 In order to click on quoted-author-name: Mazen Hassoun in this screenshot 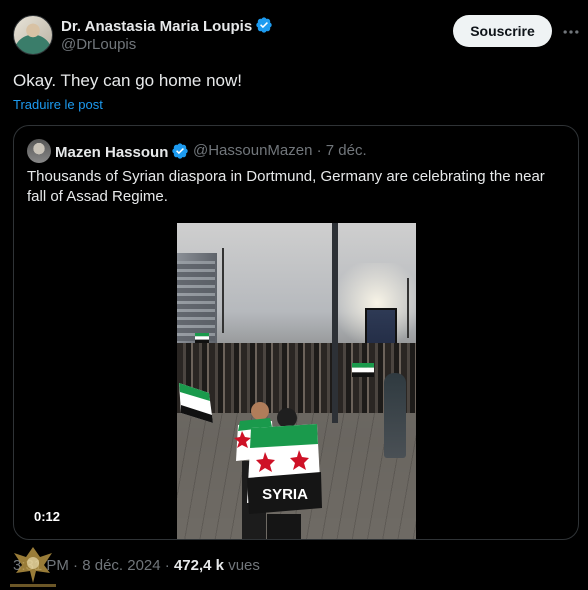, I will do `click(111, 152)`.